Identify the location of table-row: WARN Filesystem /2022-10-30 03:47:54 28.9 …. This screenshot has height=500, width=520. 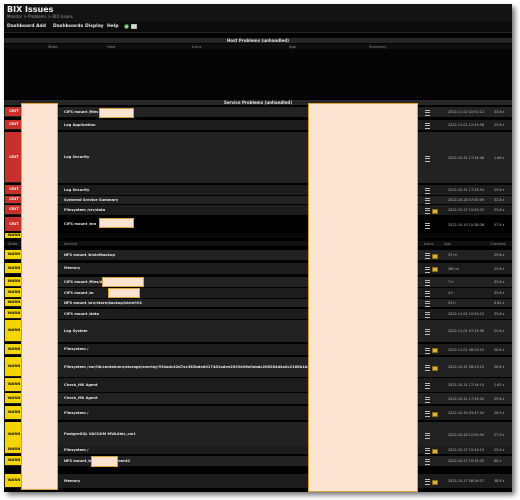
(258, 413).